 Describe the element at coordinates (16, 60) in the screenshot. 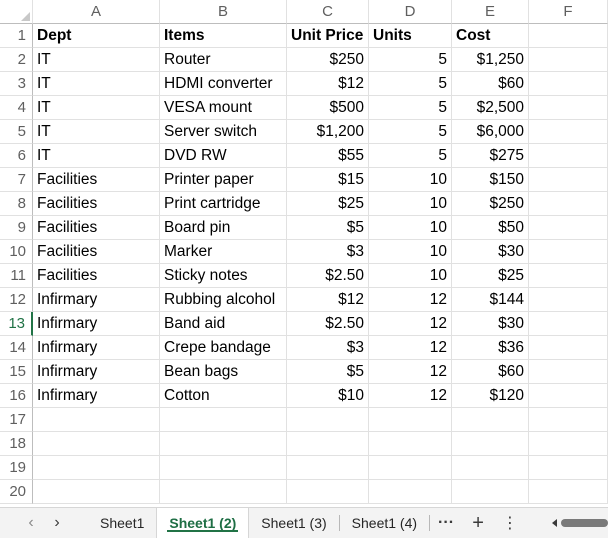

I see `row-header: 2` at that location.